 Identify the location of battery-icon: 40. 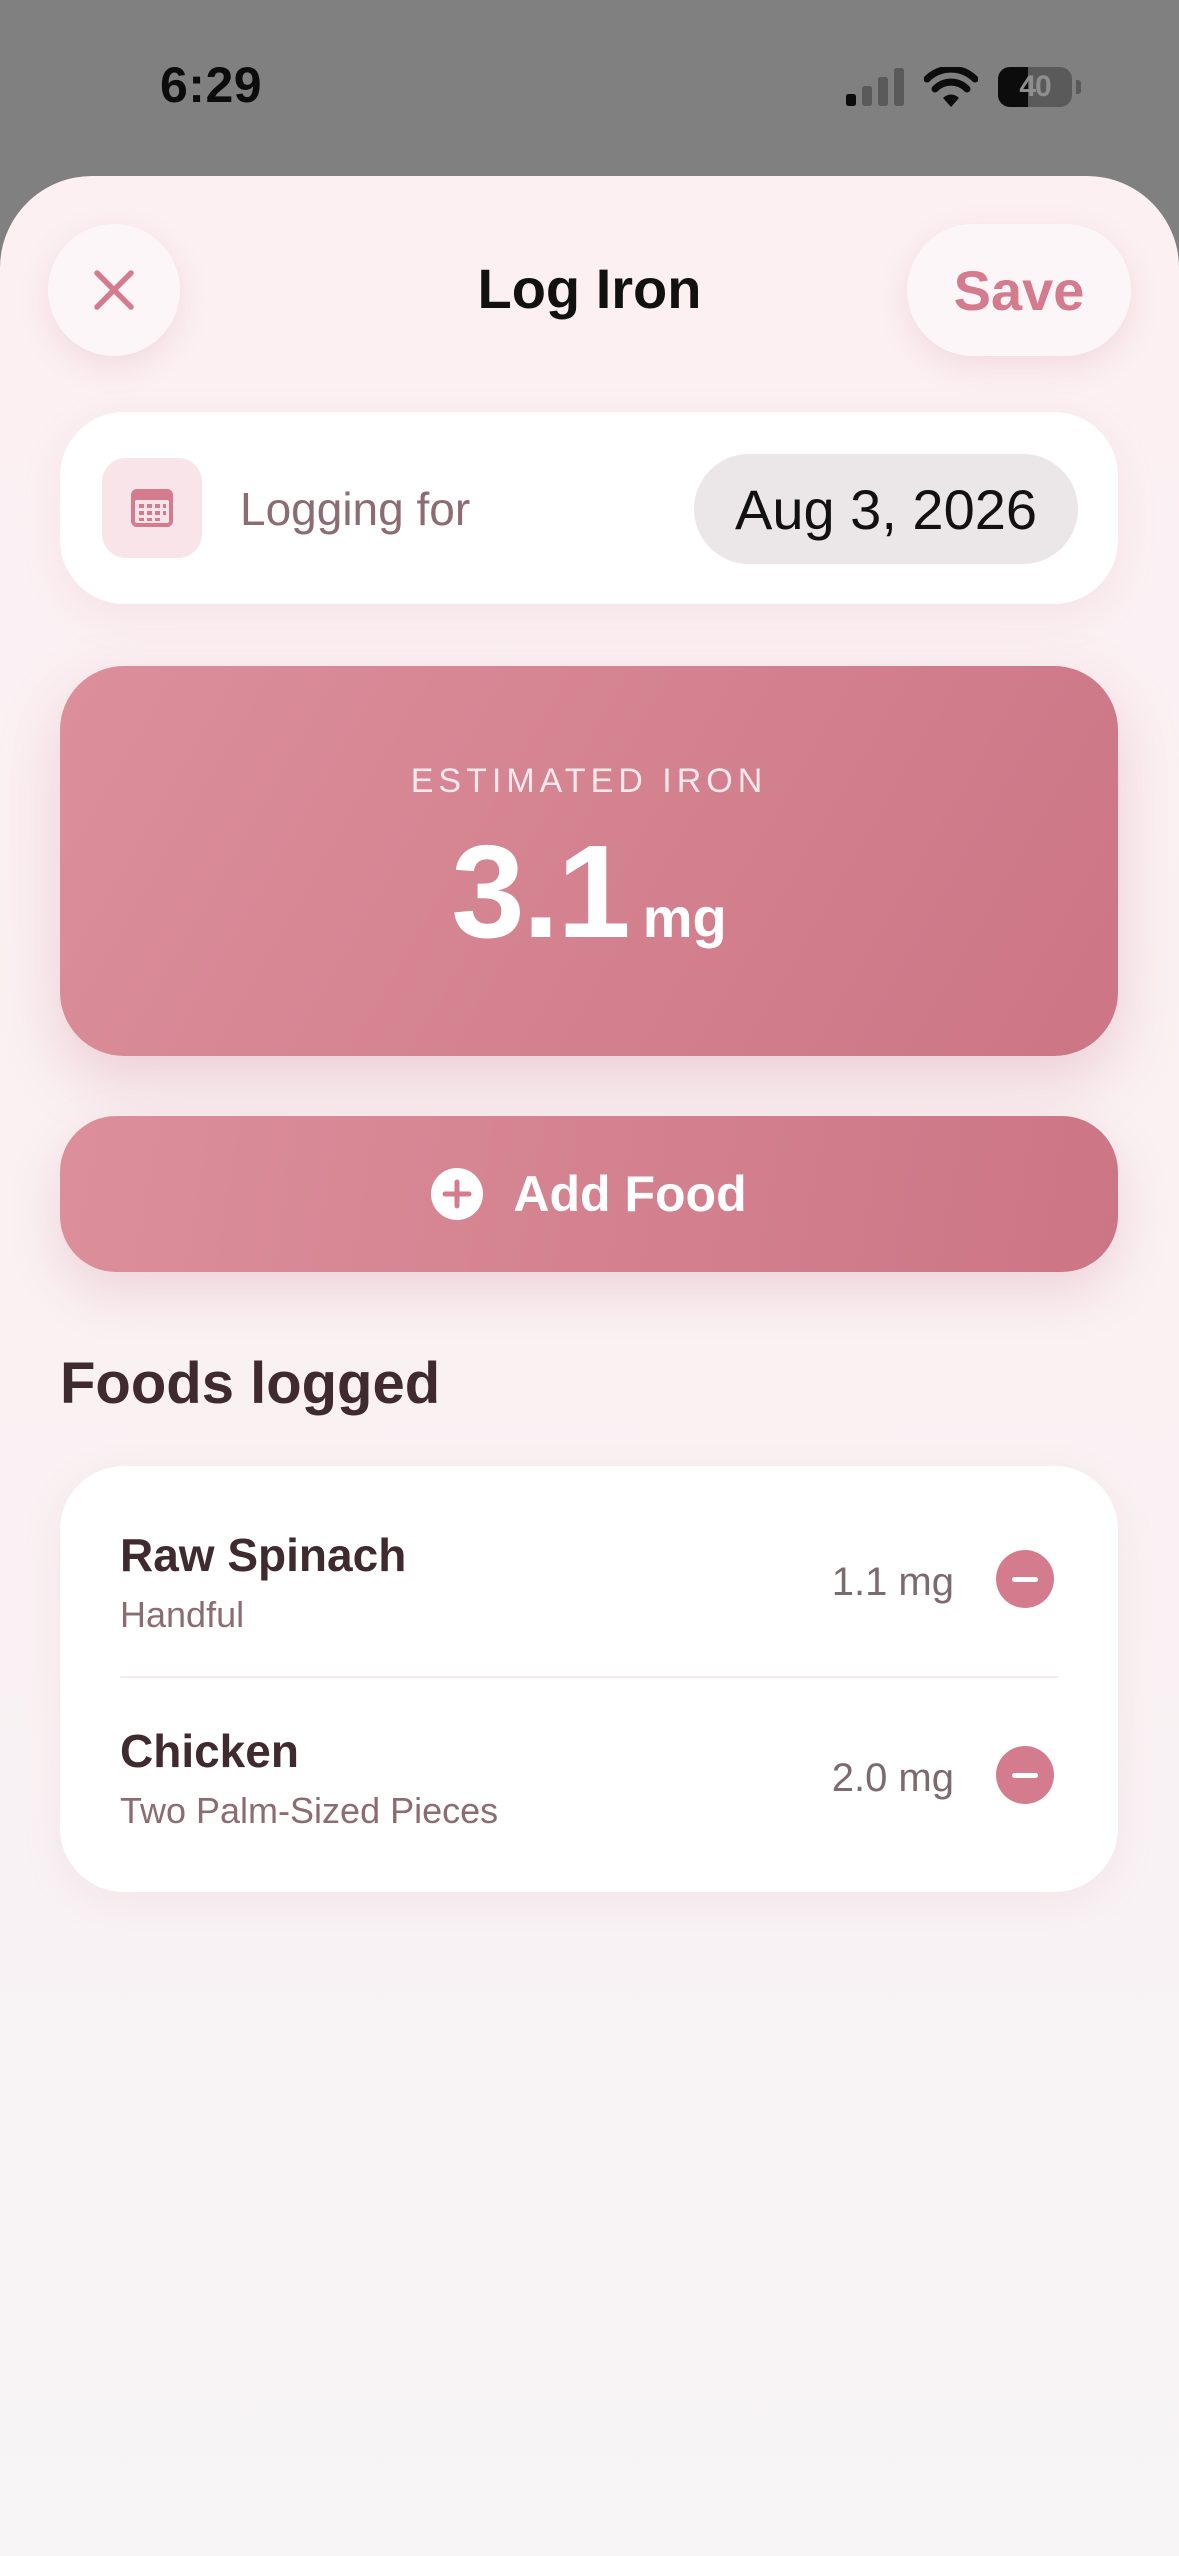
(1035, 87).